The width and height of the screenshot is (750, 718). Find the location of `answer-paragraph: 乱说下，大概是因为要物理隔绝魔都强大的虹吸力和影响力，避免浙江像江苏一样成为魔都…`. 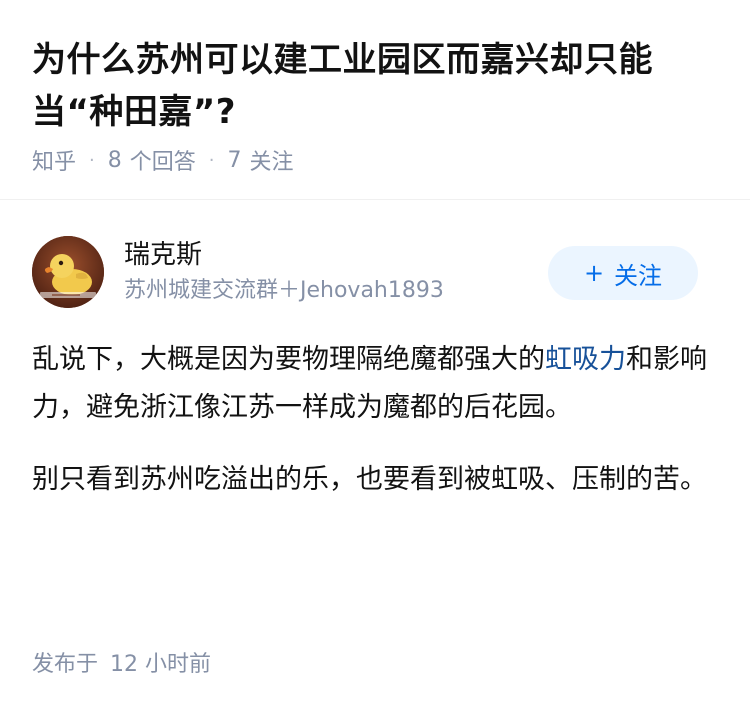

answer-paragraph: 乱说下，大概是因为要物理隔绝魔都强大的虹吸力和影响力，避免浙江像江苏一样成为魔都… is located at coordinates (375, 384).